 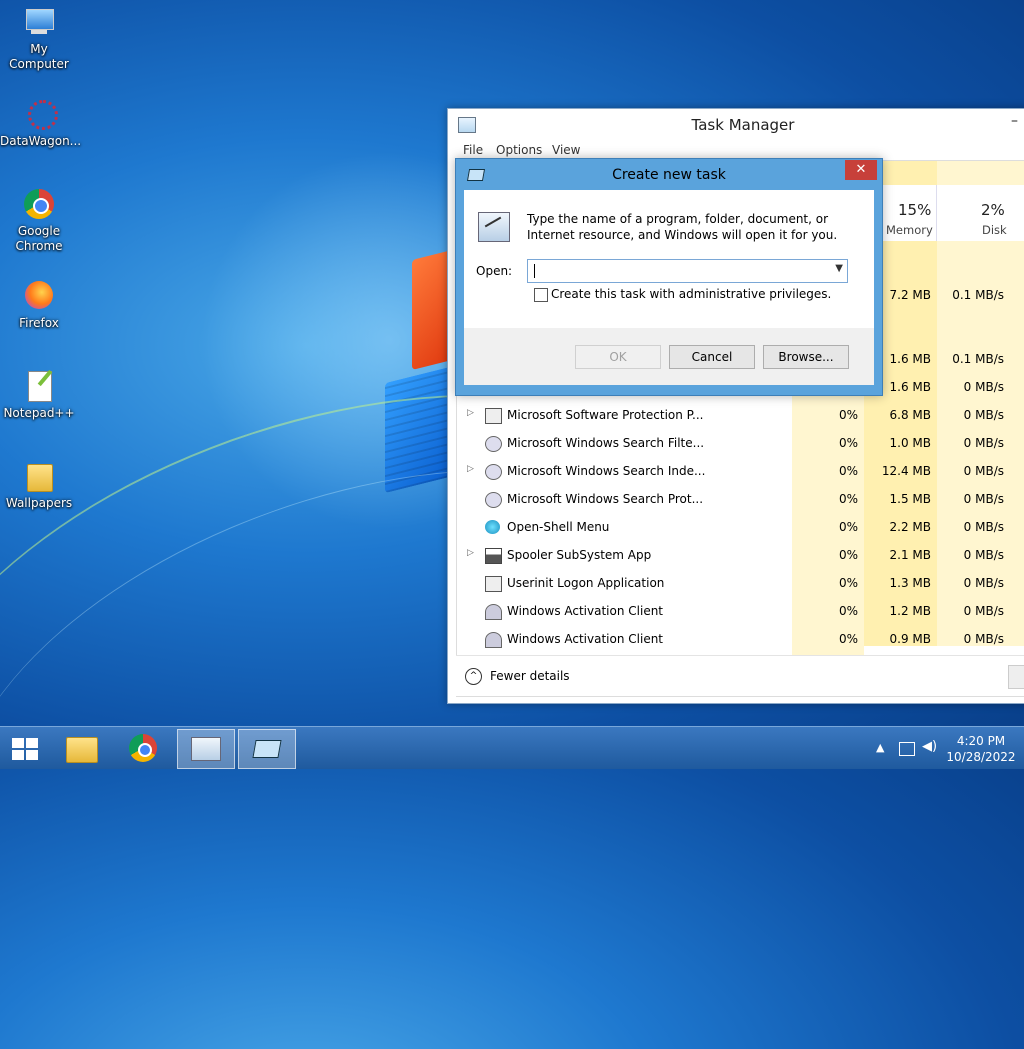 What do you see at coordinates (740, 528) in the screenshot?
I see `table-row: Open-Shell Menu 0% 2.2 MB 0 MB/s` at bounding box center [740, 528].